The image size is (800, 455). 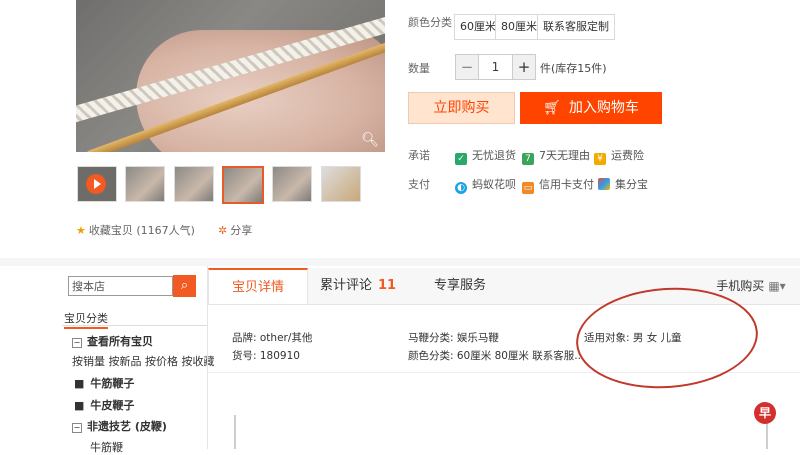 What do you see at coordinates (603, 108) in the screenshot?
I see `add-to-cart-label: 加入购物车` at bounding box center [603, 108].